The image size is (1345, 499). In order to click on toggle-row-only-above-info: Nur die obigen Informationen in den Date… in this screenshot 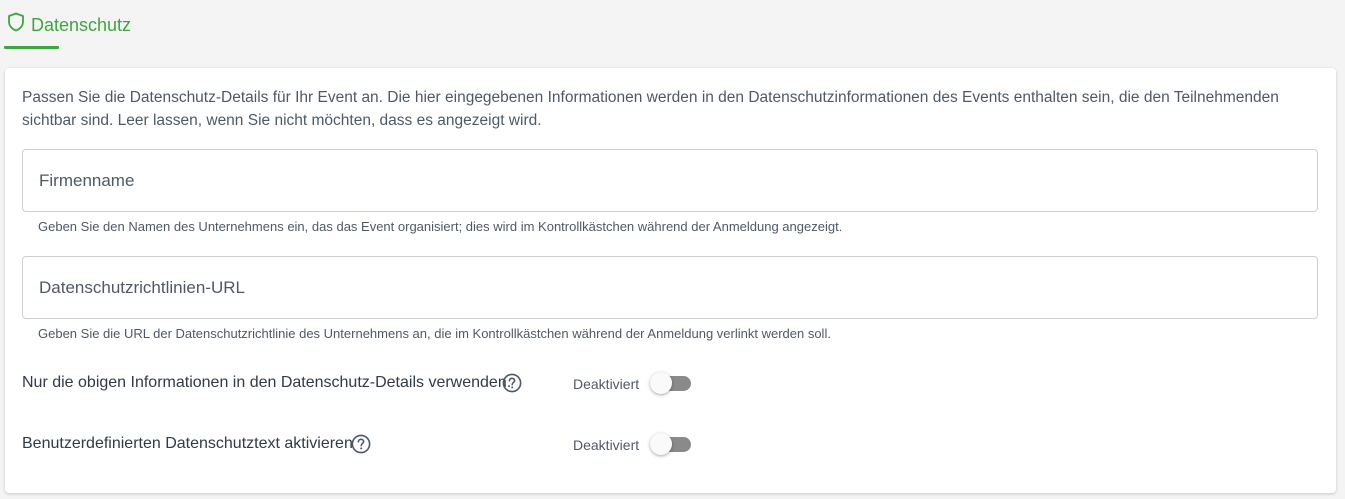, I will do `click(372, 384)`.